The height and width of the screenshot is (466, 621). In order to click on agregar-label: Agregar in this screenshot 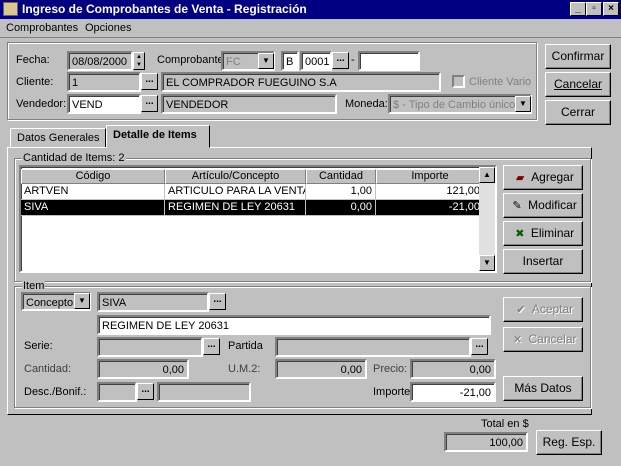, I will do `click(552, 177)`.